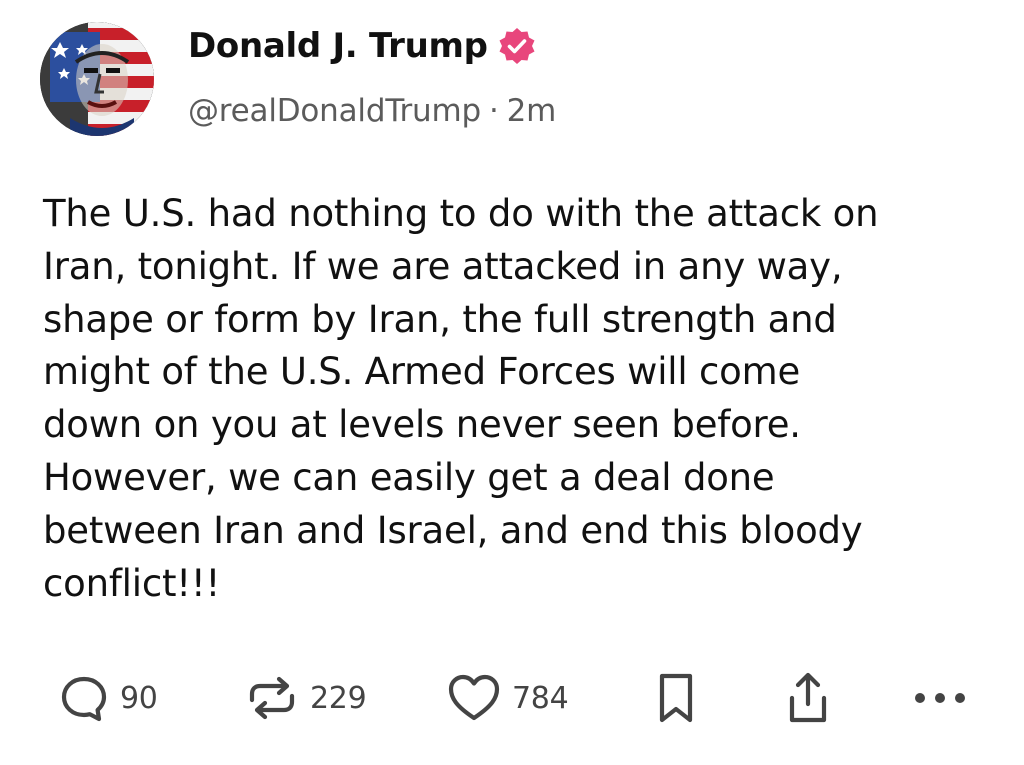  Describe the element at coordinates (338, 46) in the screenshot. I see `display-name: Donald J. Trump` at that location.